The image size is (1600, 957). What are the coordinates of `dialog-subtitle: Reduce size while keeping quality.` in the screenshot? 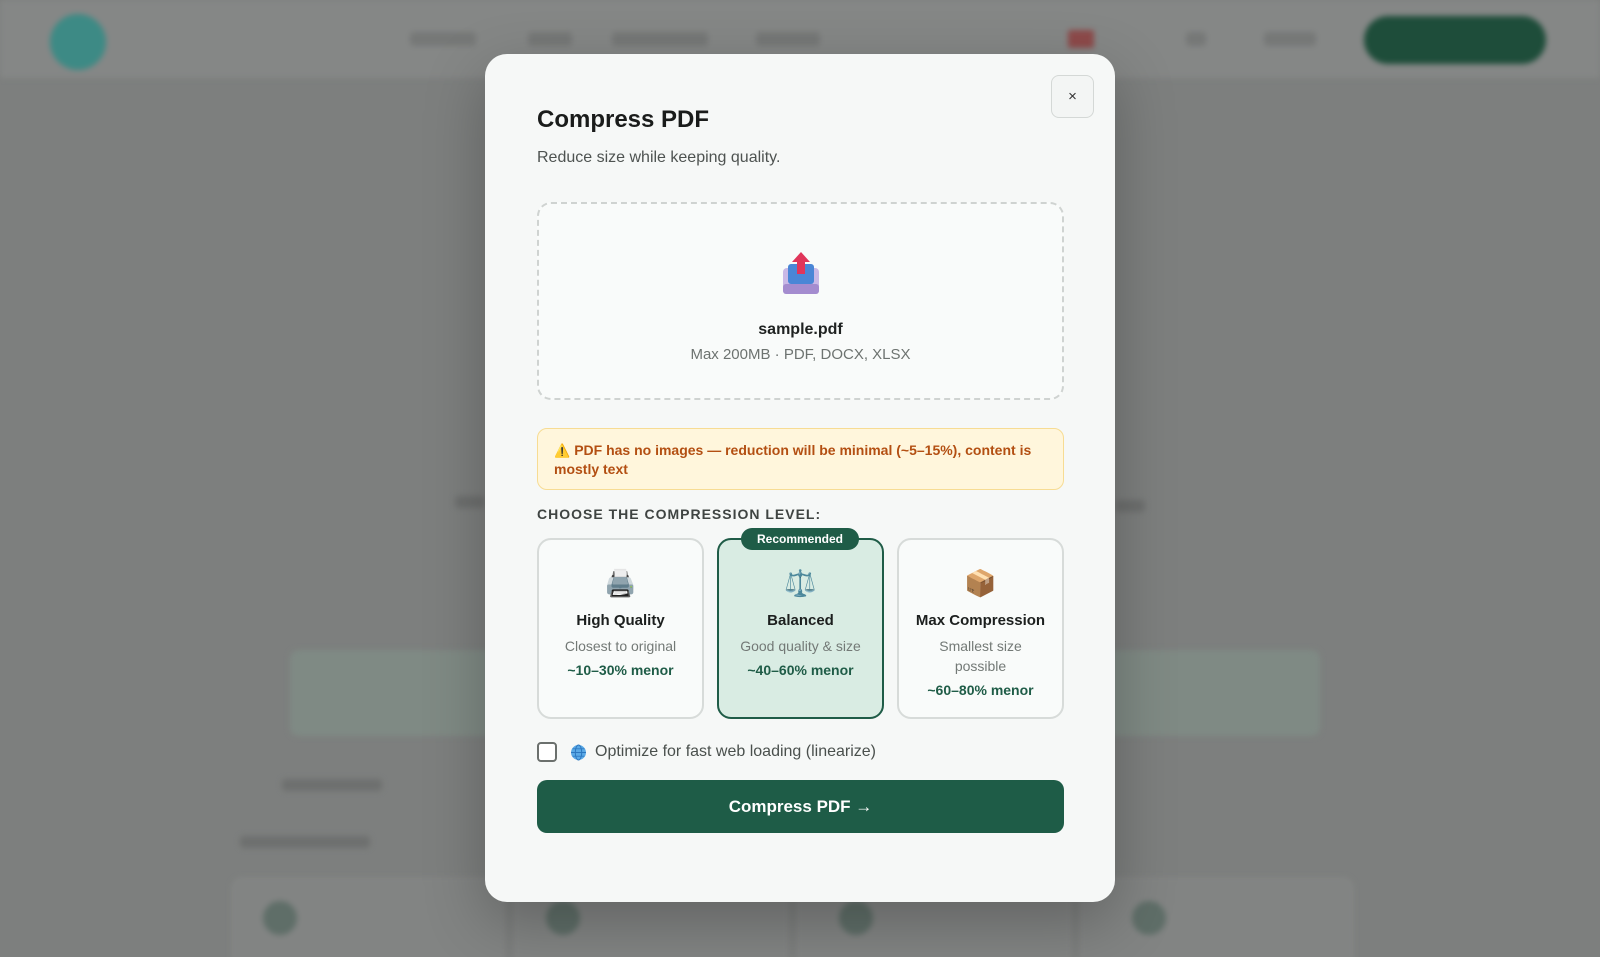 It's located at (659, 157).